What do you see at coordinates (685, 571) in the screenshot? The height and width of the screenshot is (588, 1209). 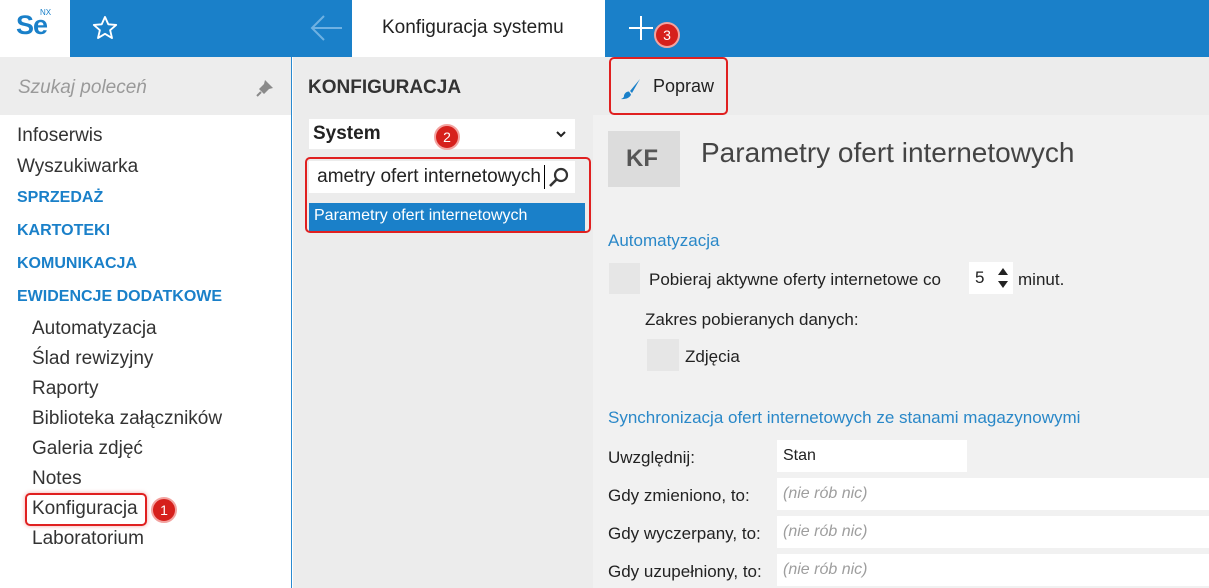 I see `refilled-label: Gdy uzupełniony, to:` at bounding box center [685, 571].